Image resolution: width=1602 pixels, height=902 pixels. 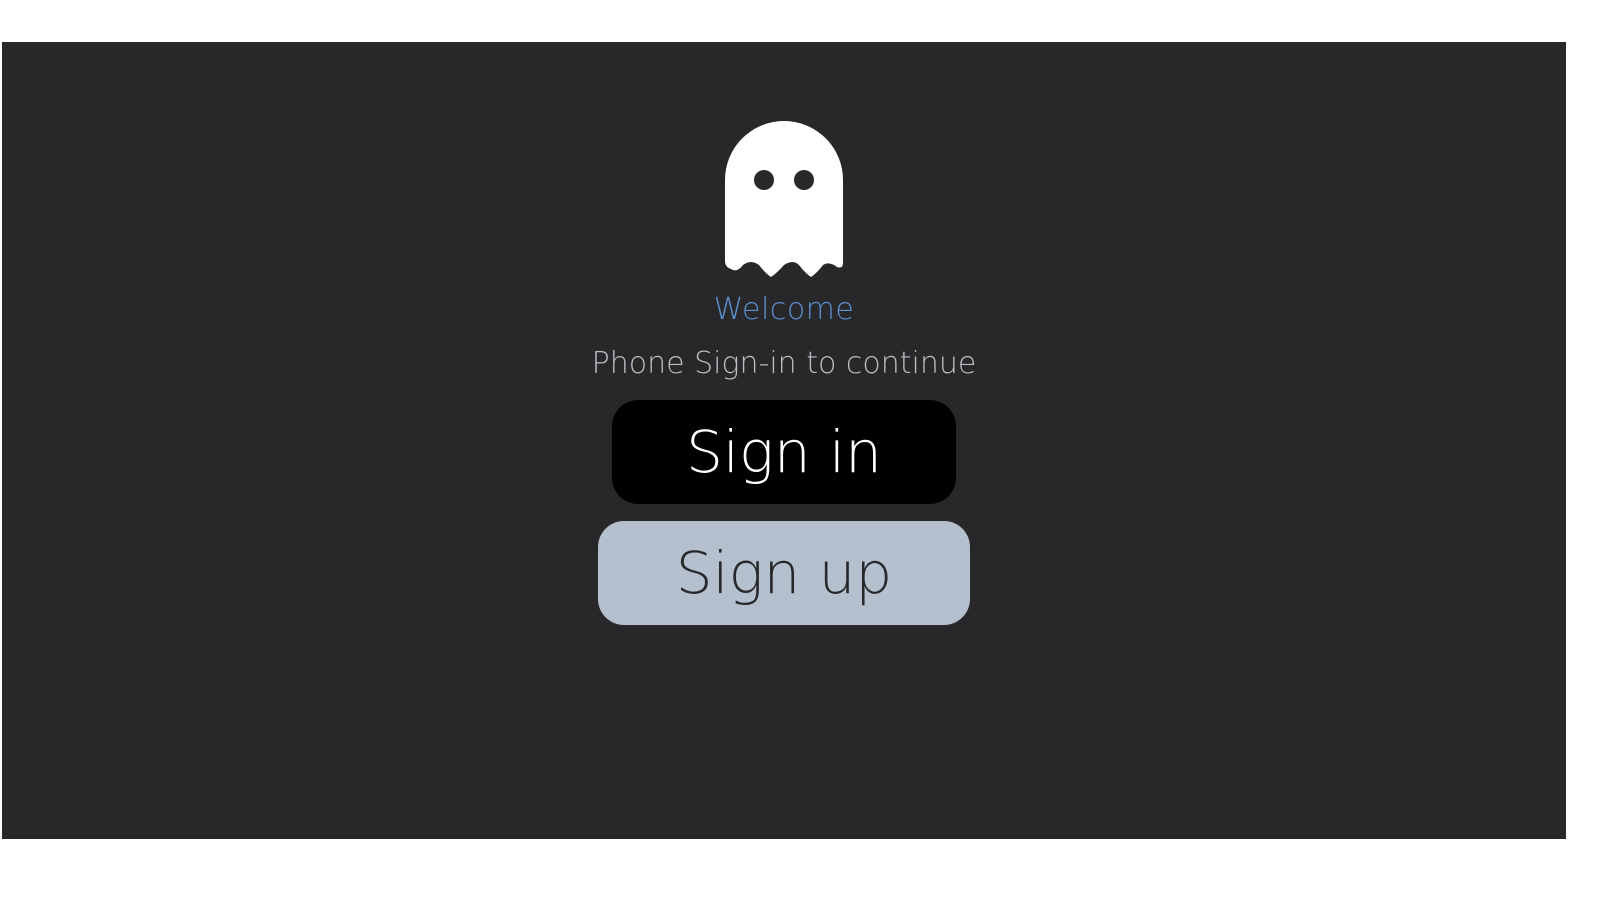 I want to click on sign-up-button: Sign up, so click(x=784, y=573).